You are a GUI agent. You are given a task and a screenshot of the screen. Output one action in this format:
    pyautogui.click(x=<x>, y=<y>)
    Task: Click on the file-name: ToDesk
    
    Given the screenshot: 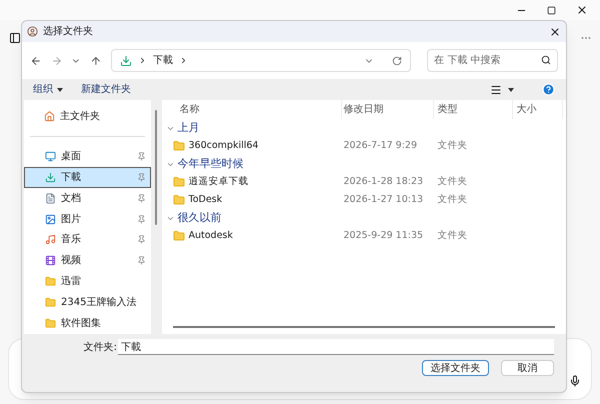 What is the action you would take?
    pyautogui.click(x=205, y=200)
    